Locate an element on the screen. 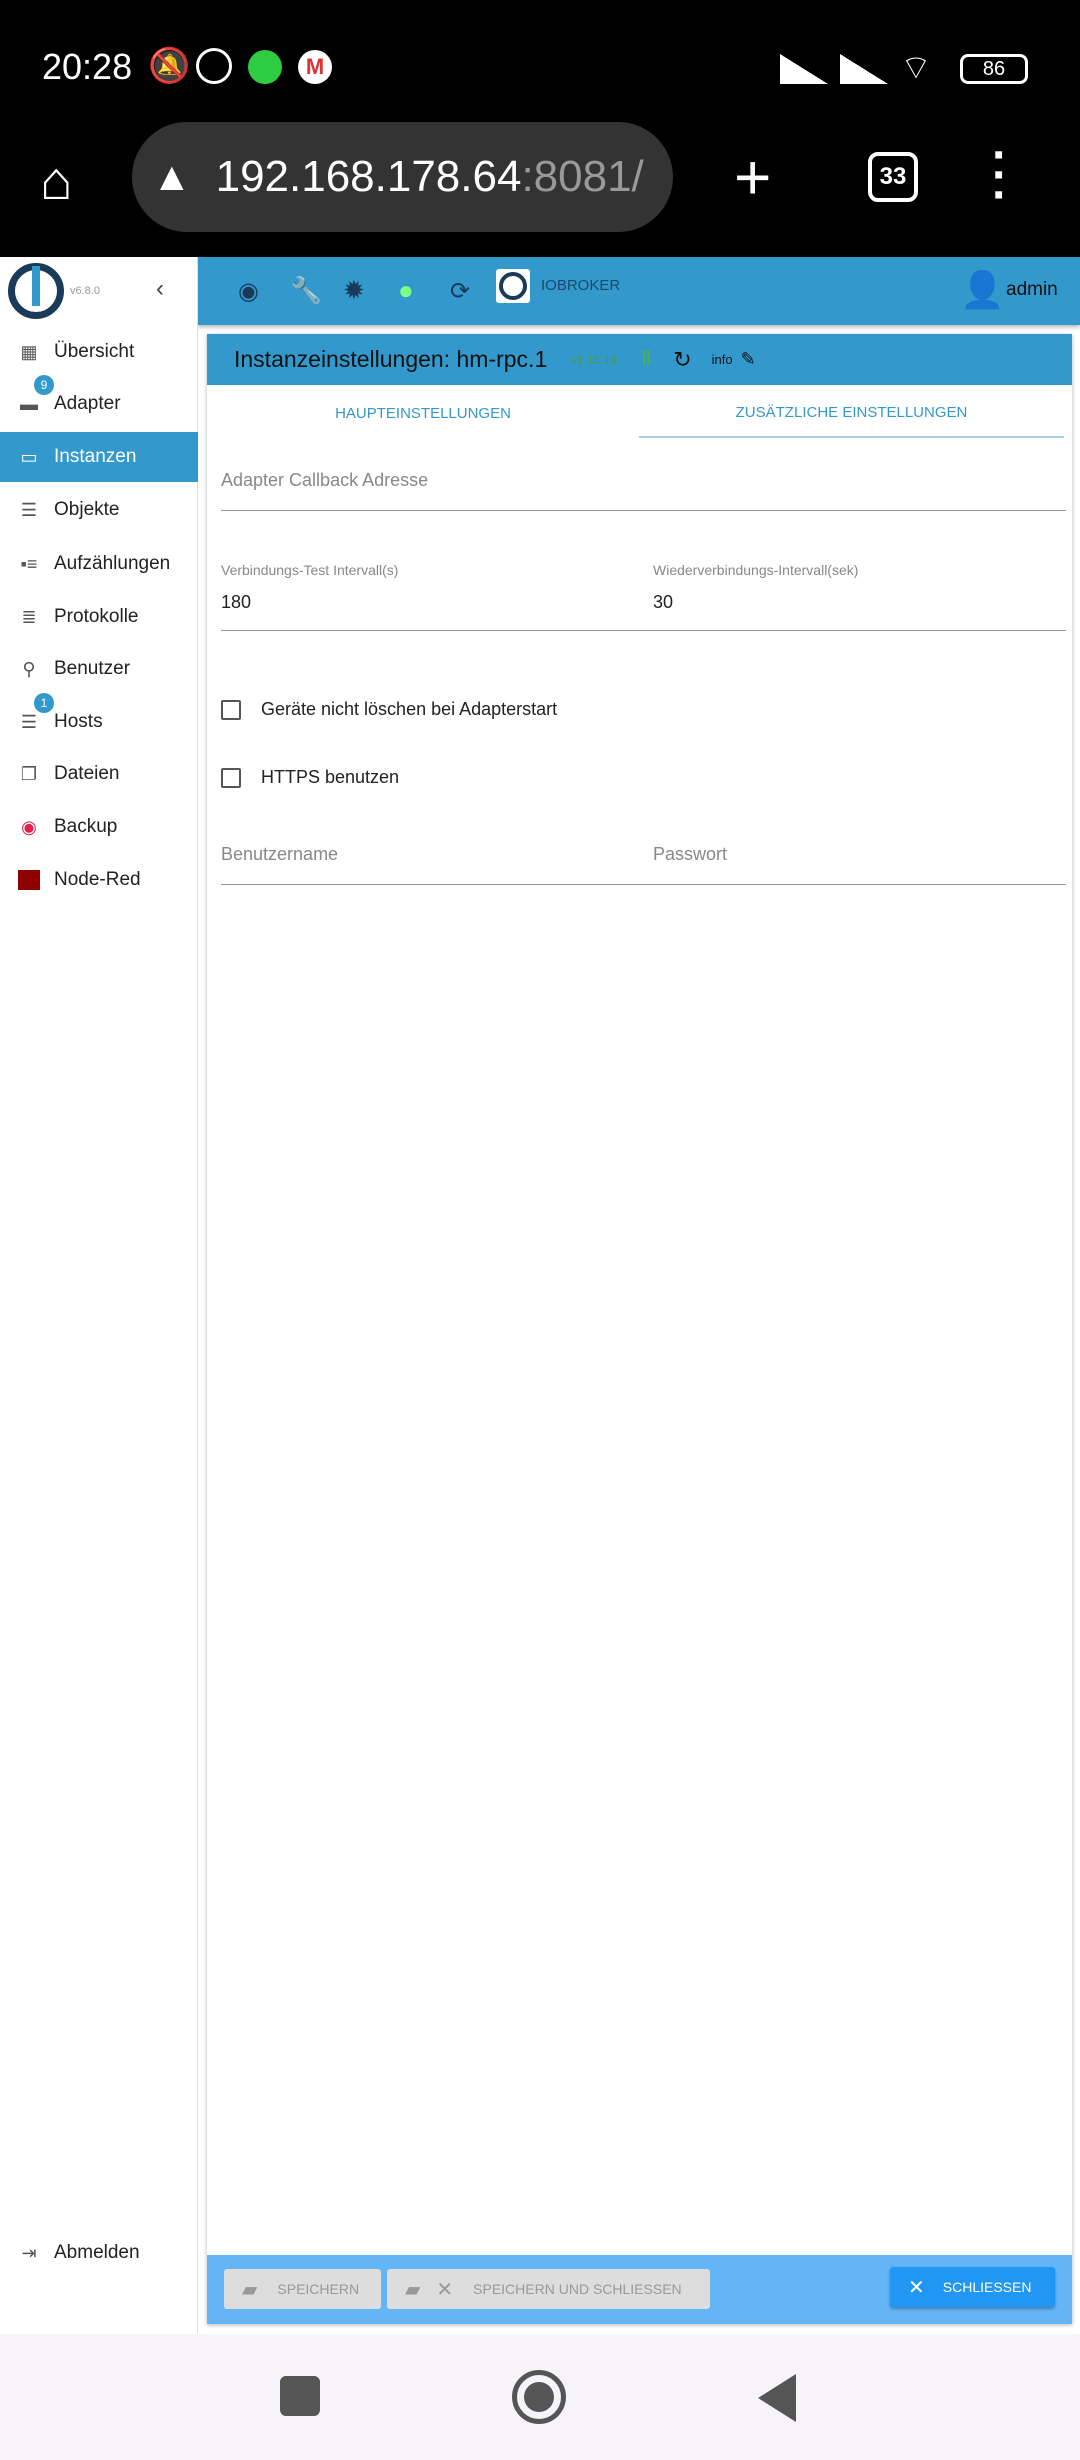  sidebar-item-label: Backup is located at coordinates (86, 826).